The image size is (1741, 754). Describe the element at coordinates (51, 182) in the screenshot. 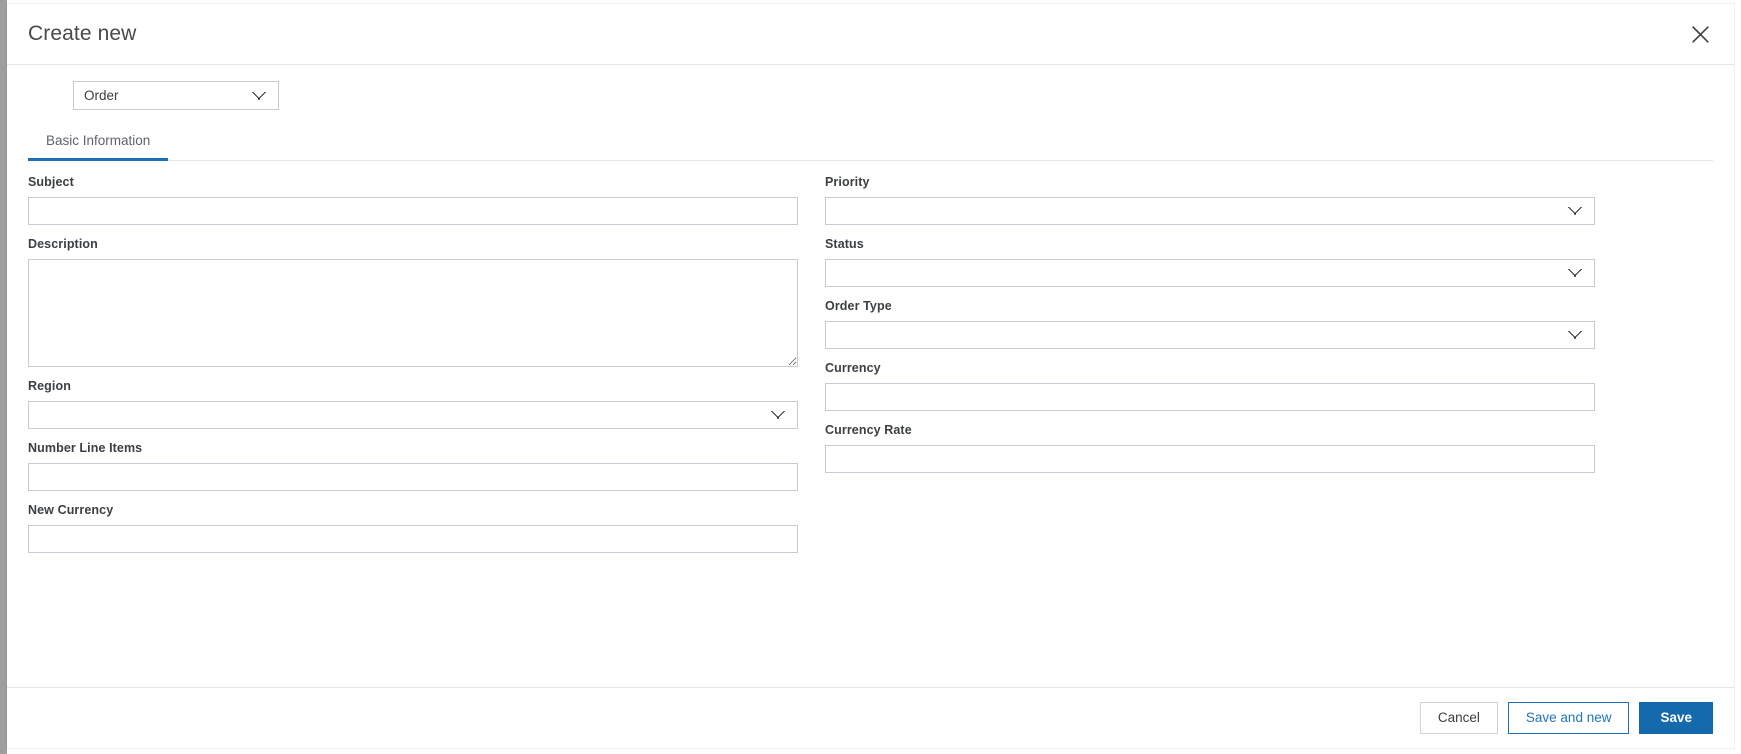

I see `subject-label: Subject` at that location.